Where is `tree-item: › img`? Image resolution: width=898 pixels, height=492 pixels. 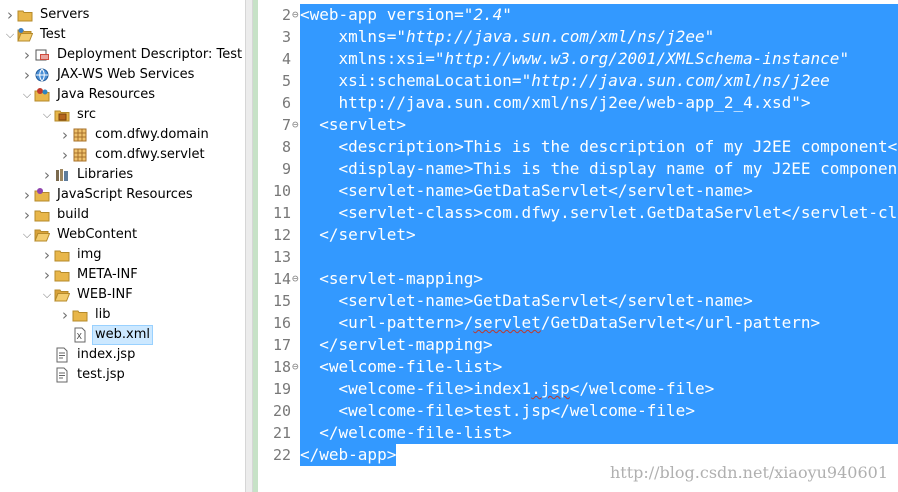
tree-item: › img is located at coordinates (72, 255).